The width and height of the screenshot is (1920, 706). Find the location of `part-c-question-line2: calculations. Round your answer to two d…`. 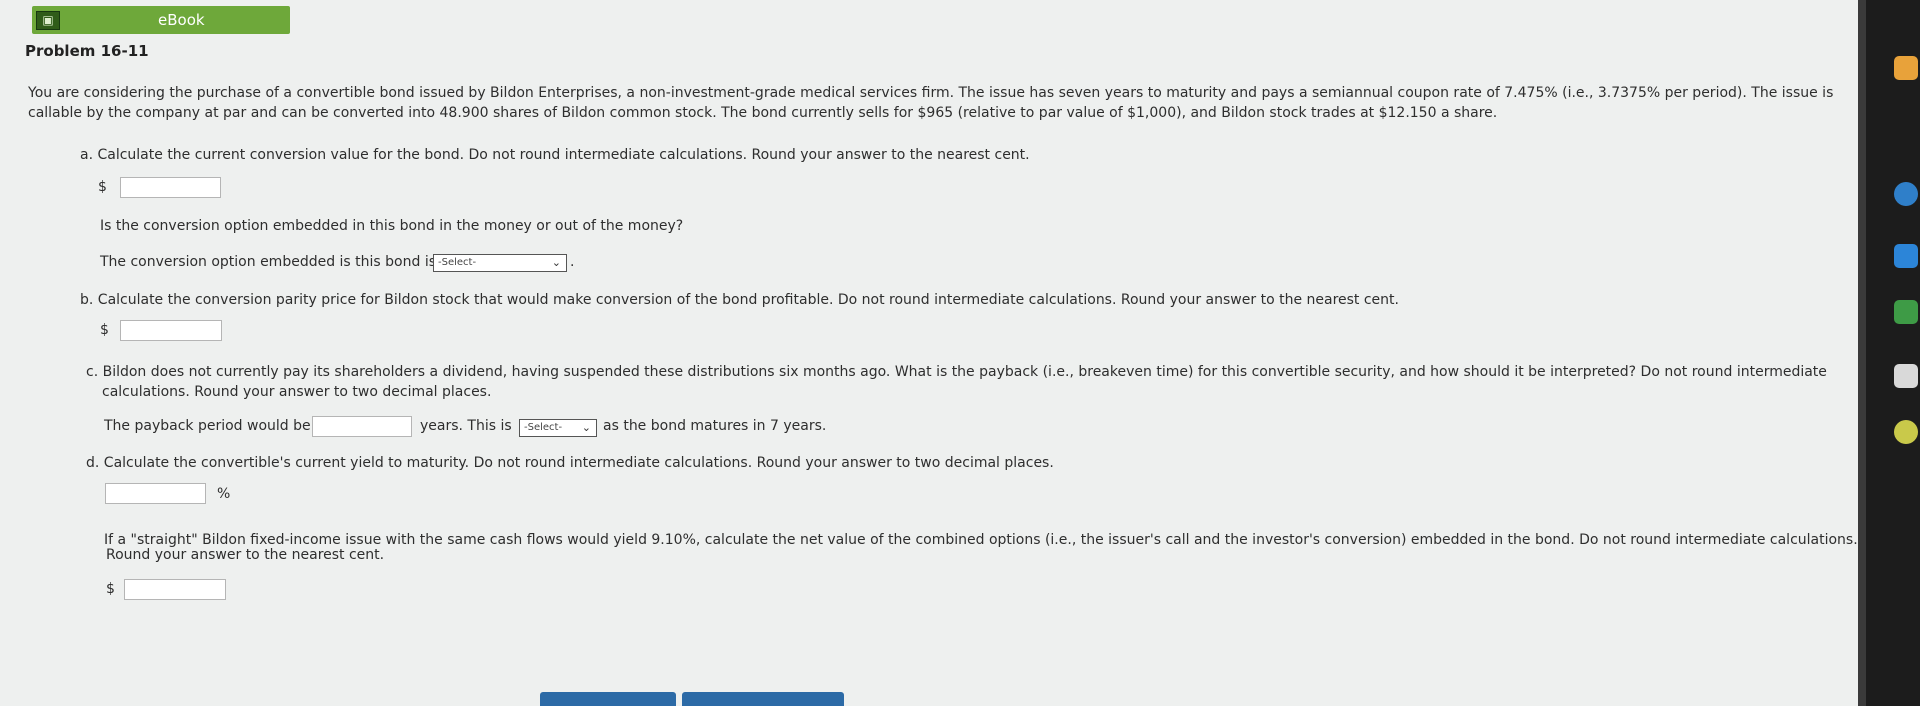

part-c-question-line2: calculations. Round your answer to two d… is located at coordinates (297, 392).